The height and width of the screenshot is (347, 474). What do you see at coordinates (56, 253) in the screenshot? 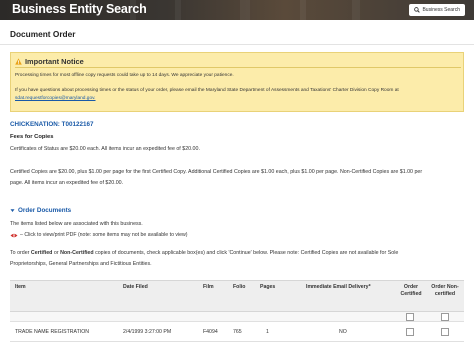
I see `instr-or: or` at bounding box center [56, 253].